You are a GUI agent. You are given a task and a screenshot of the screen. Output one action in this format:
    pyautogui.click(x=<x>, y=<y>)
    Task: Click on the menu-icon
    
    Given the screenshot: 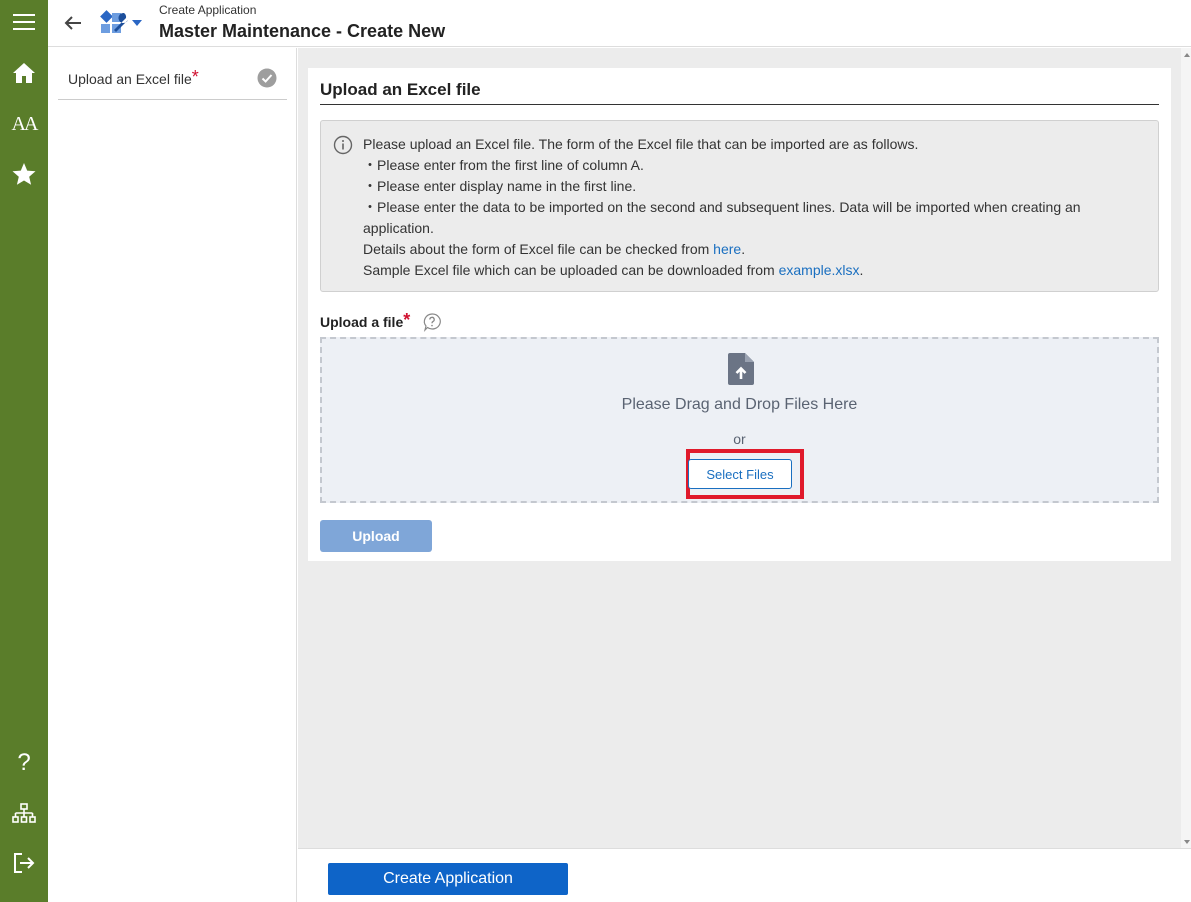 What is the action you would take?
    pyautogui.click(x=24, y=22)
    